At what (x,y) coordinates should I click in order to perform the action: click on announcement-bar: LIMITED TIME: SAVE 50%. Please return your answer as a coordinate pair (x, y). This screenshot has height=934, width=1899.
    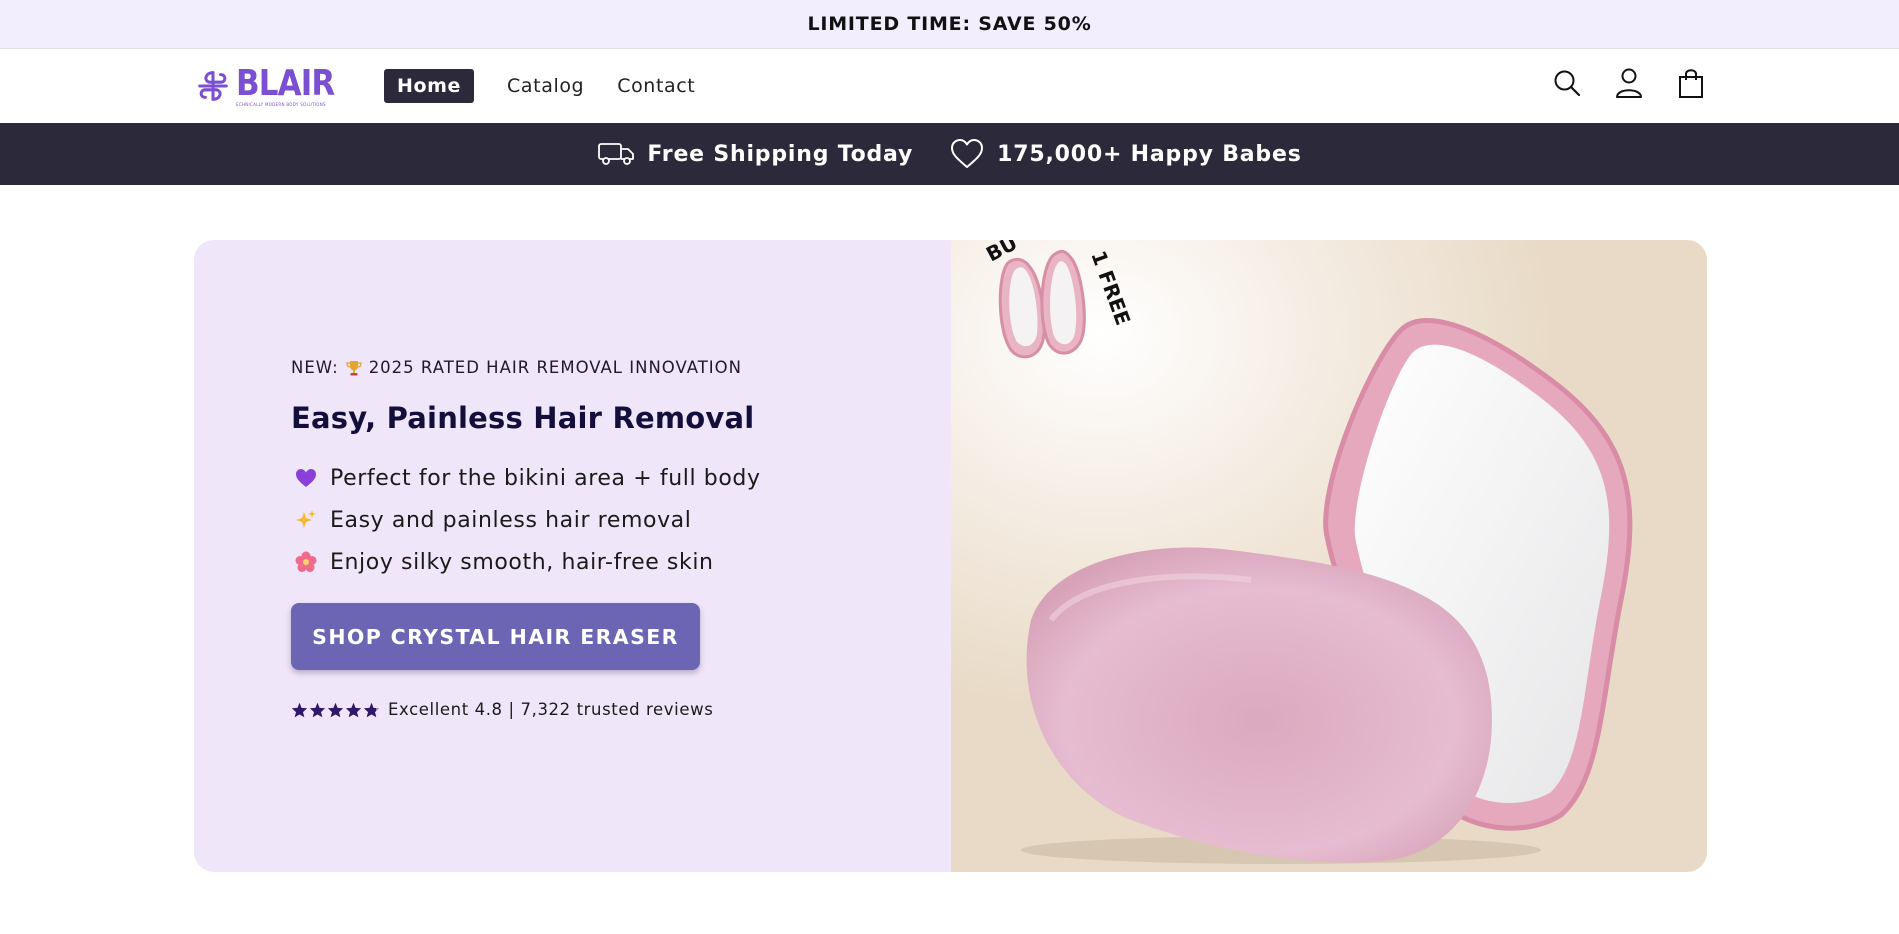
    Looking at the image, I should click on (949, 24).